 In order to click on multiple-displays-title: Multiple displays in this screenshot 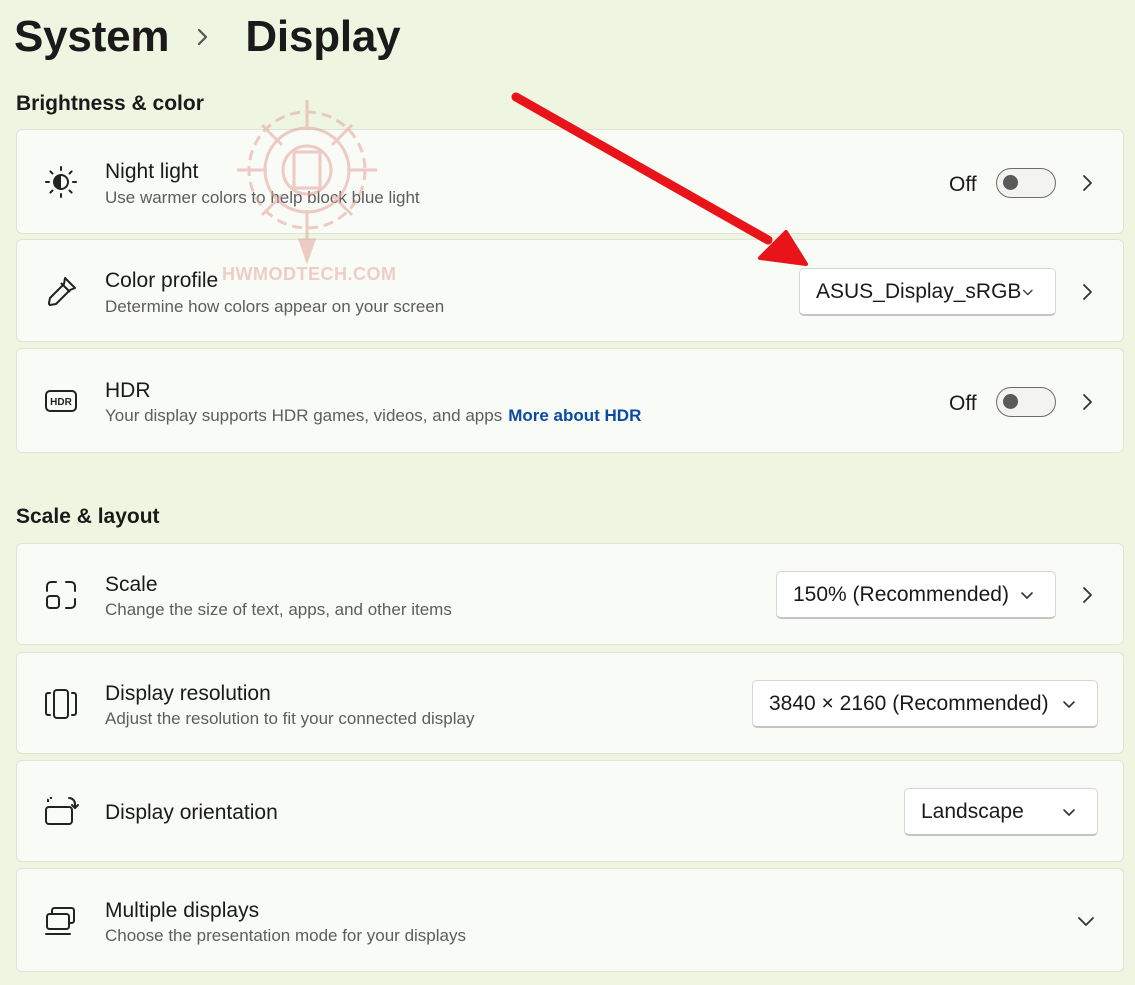, I will do `click(182, 910)`.